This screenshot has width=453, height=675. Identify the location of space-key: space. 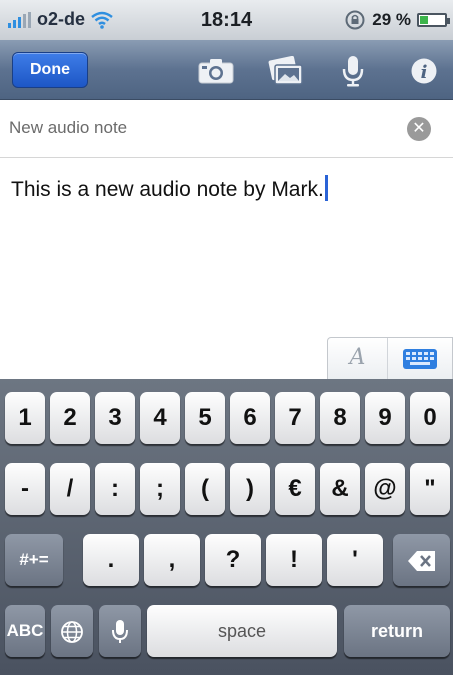
(242, 631).